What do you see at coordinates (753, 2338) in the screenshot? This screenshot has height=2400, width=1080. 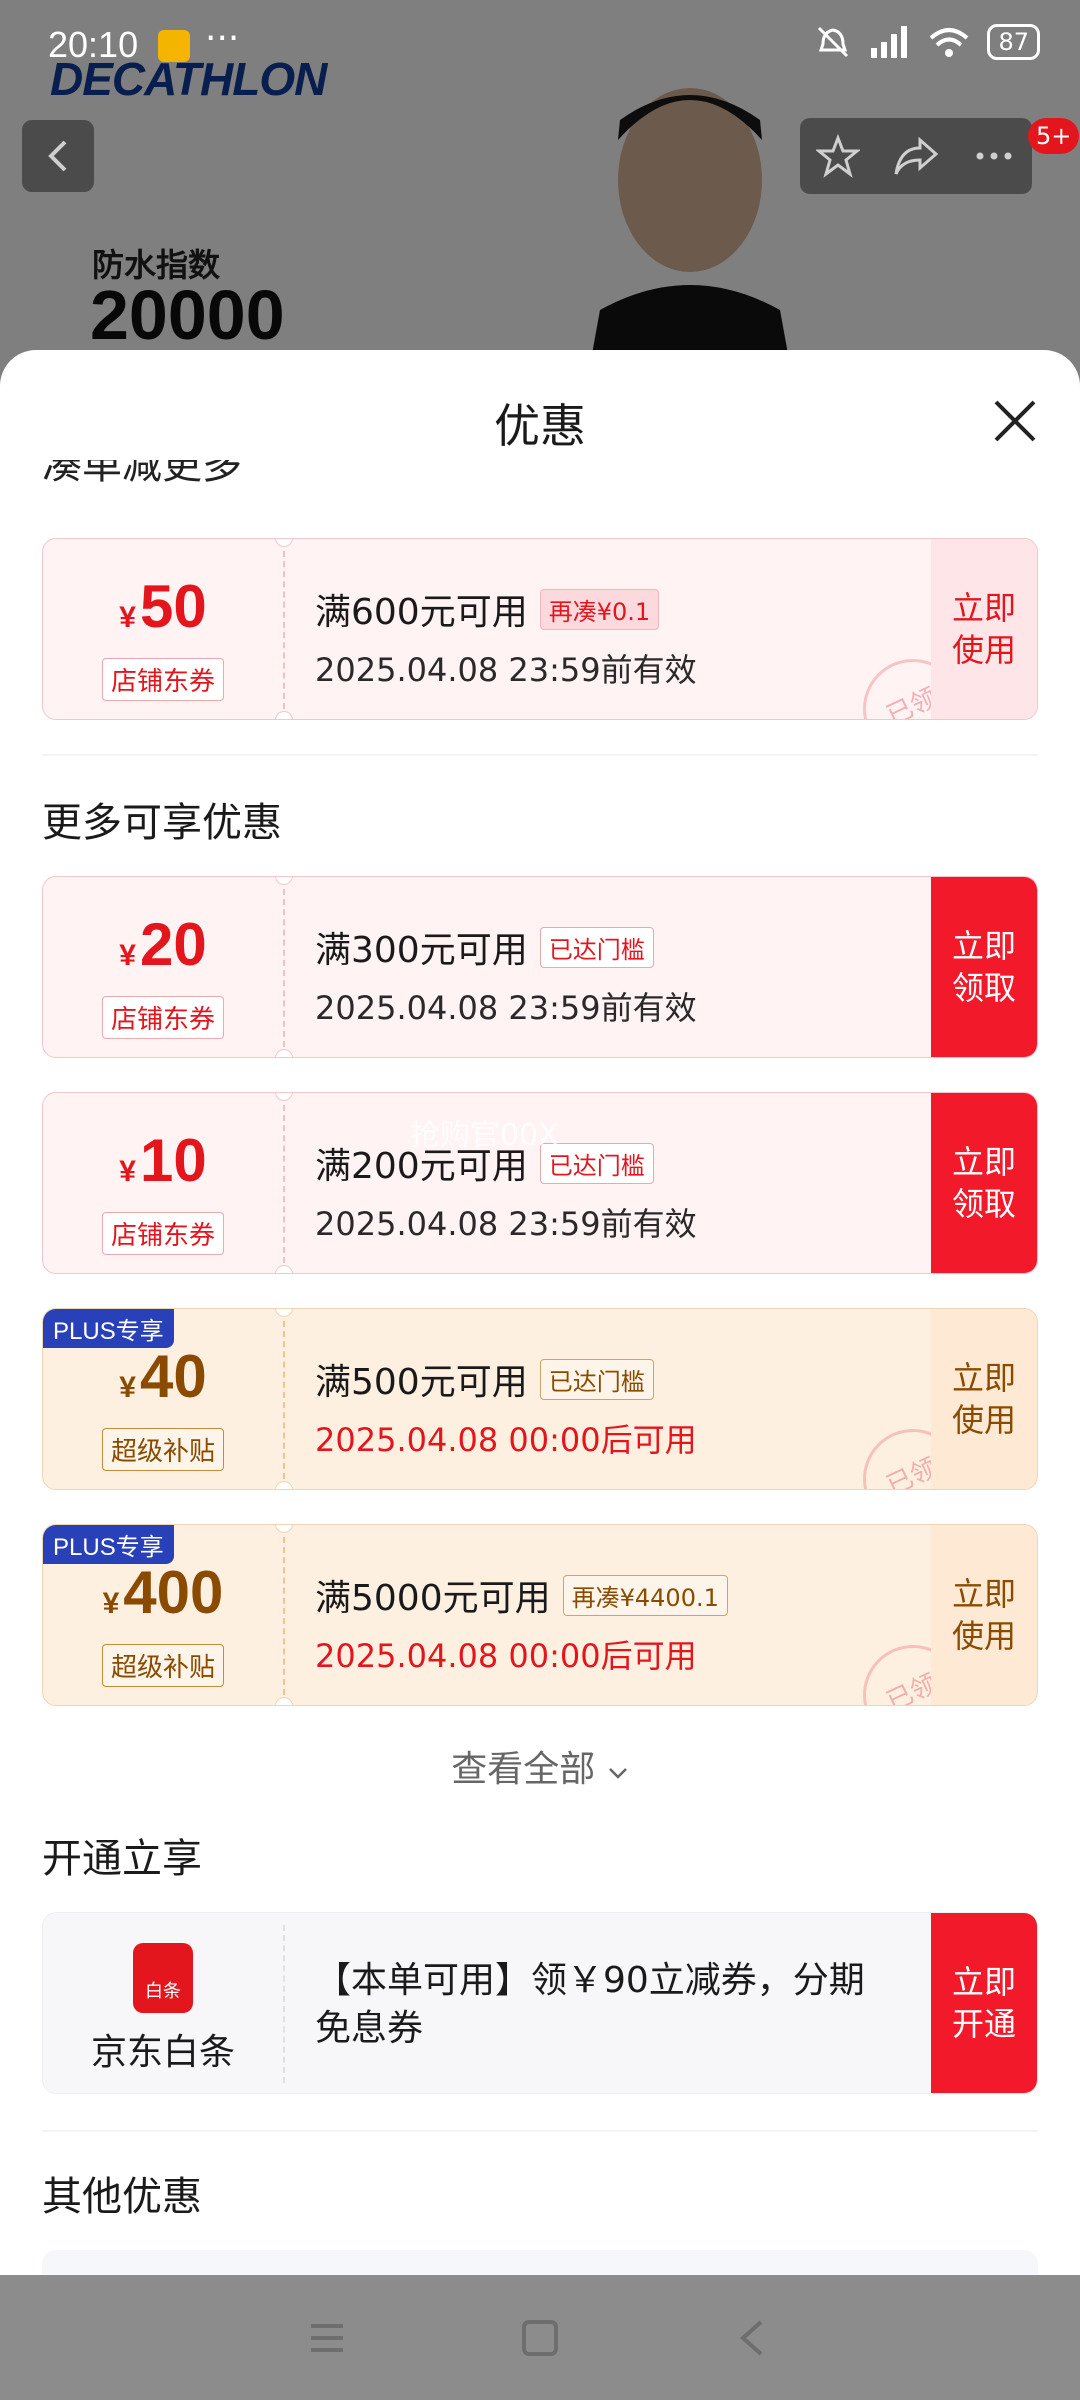 I see `back-triangle-icon` at bounding box center [753, 2338].